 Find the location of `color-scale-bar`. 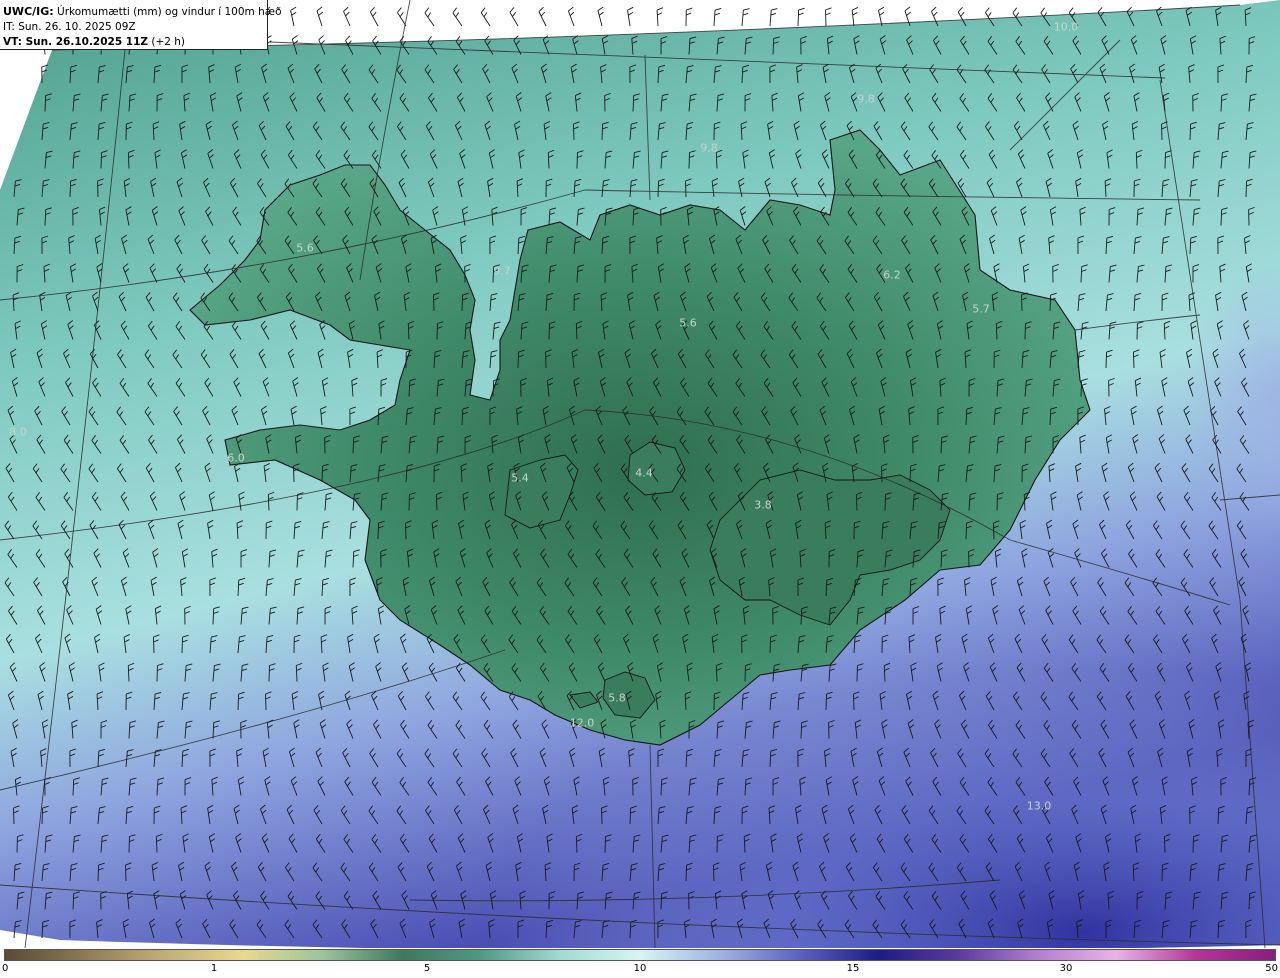

color-scale-bar is located at coordinates (640, 955).